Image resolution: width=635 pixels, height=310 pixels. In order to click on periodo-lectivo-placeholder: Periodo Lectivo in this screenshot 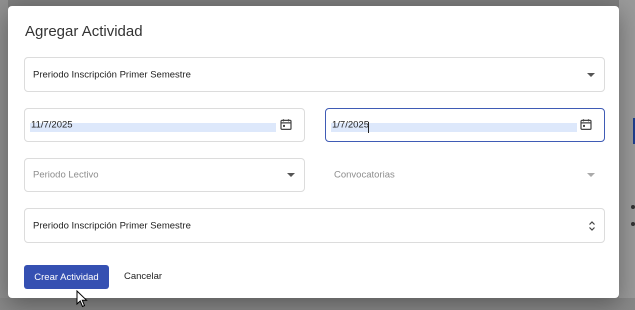, I will do `click(66, 175)`.